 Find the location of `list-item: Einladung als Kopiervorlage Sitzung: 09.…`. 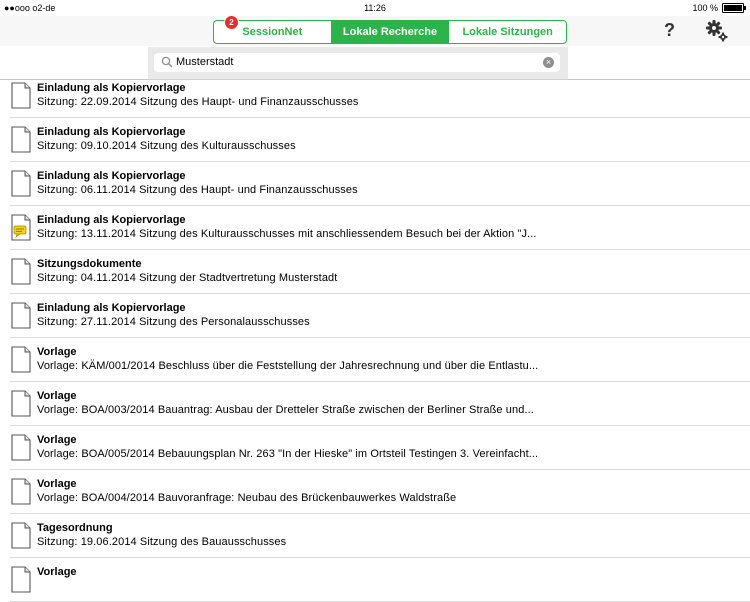

list-item: Einladung als Kopiervorlage Sitzung: 09.… is located at coordinates (380, 140).